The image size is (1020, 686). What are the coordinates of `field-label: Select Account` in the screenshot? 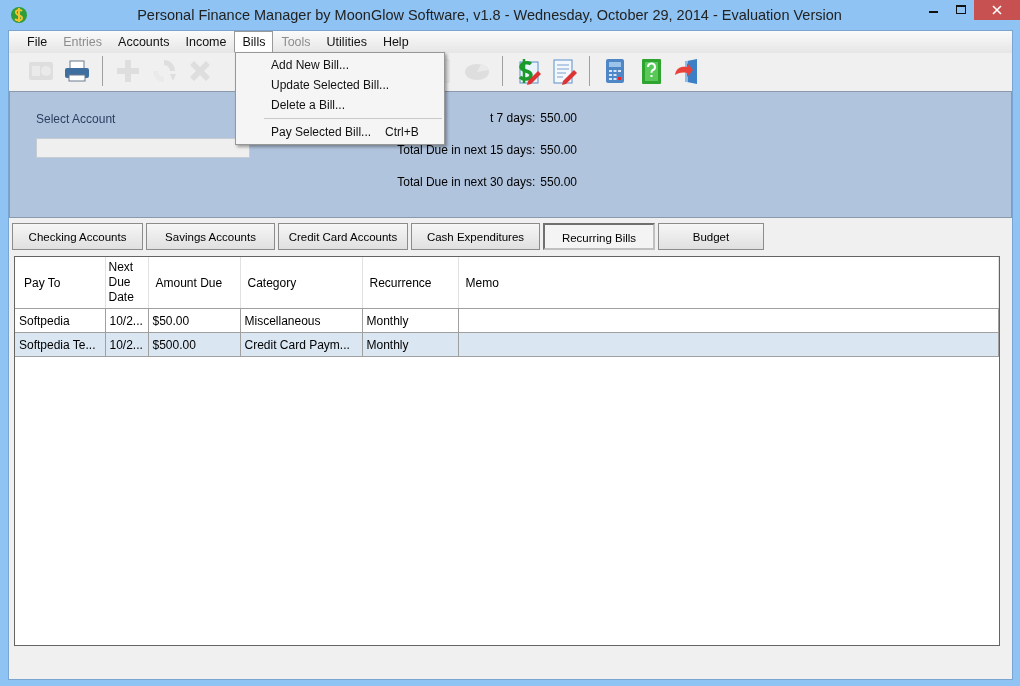 It's located at (76, 119).